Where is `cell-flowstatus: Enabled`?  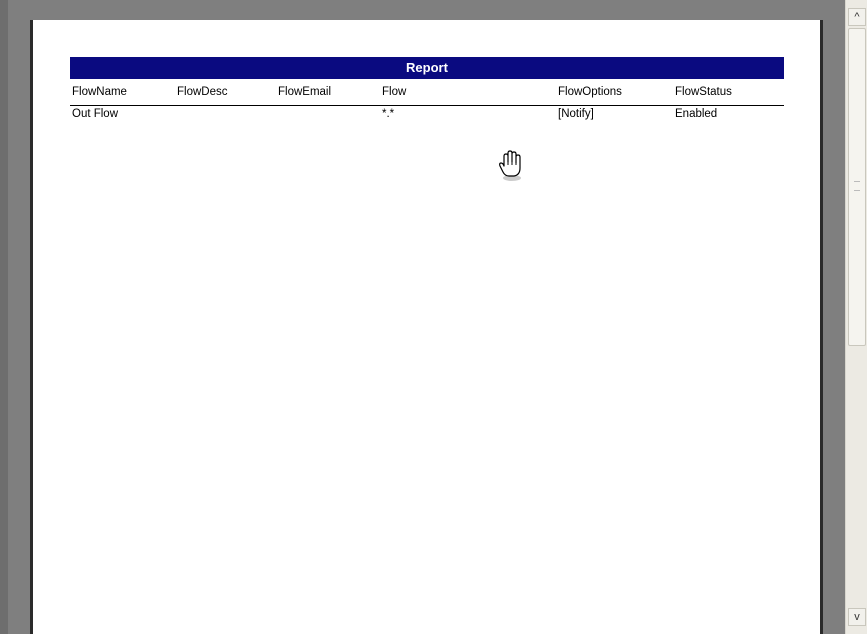 cell-flowstatus: Enabled is located at coordinates (696, 114).